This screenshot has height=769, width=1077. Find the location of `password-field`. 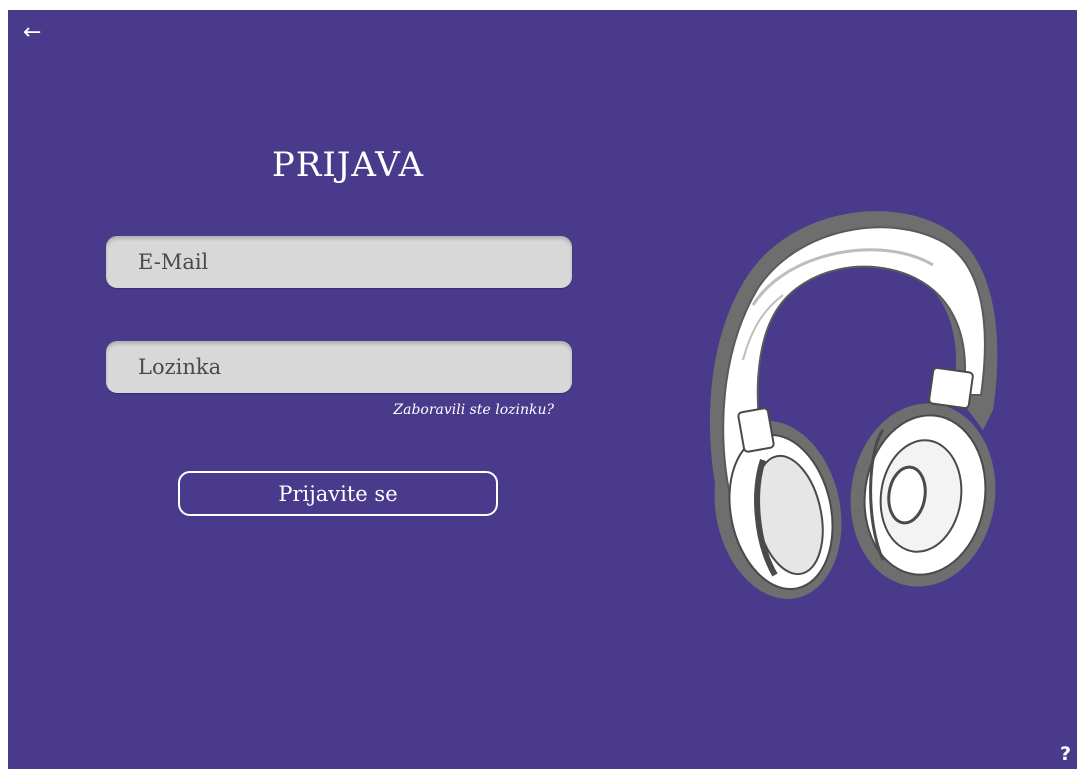

password-field is located at coordinates (339, 367).